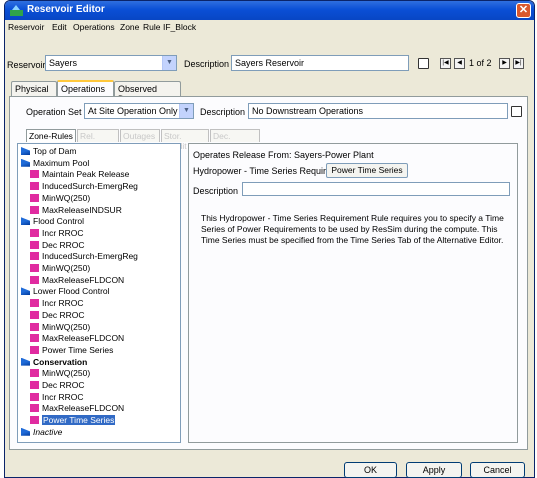 The width and height of the screenshot is (537, 478). I want to click on tree-rule-item: Maintain Peak Release, so click(79, 174).